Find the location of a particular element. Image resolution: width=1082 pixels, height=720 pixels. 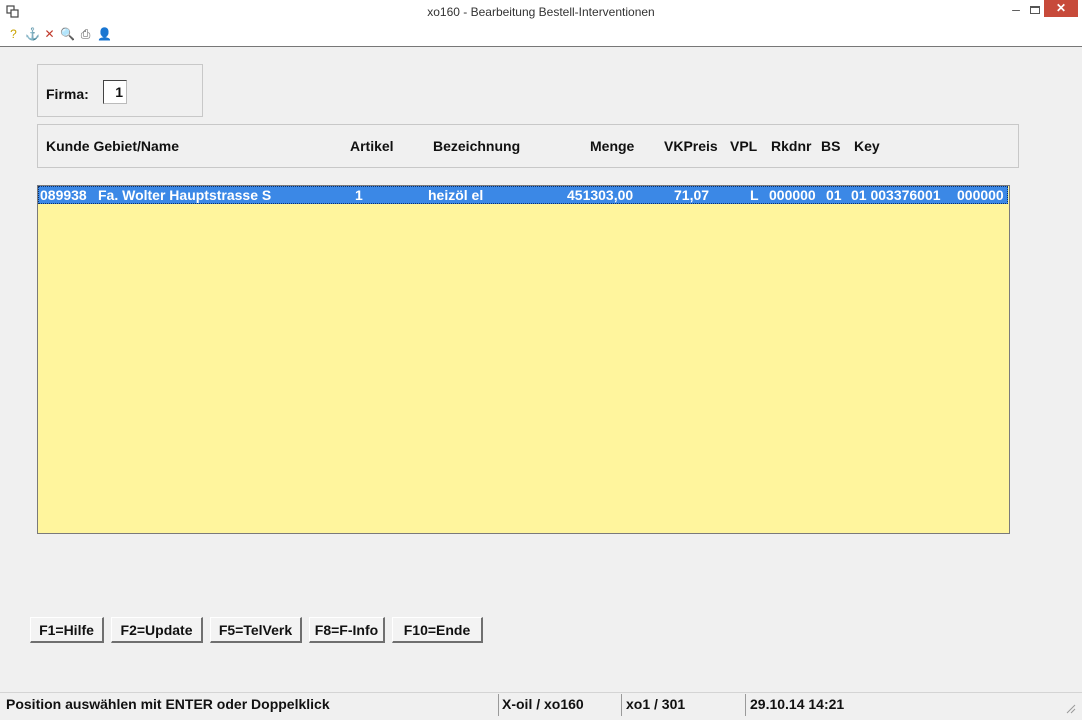

status-program: X-oil / xo160 is located at coordinates (543, 704).